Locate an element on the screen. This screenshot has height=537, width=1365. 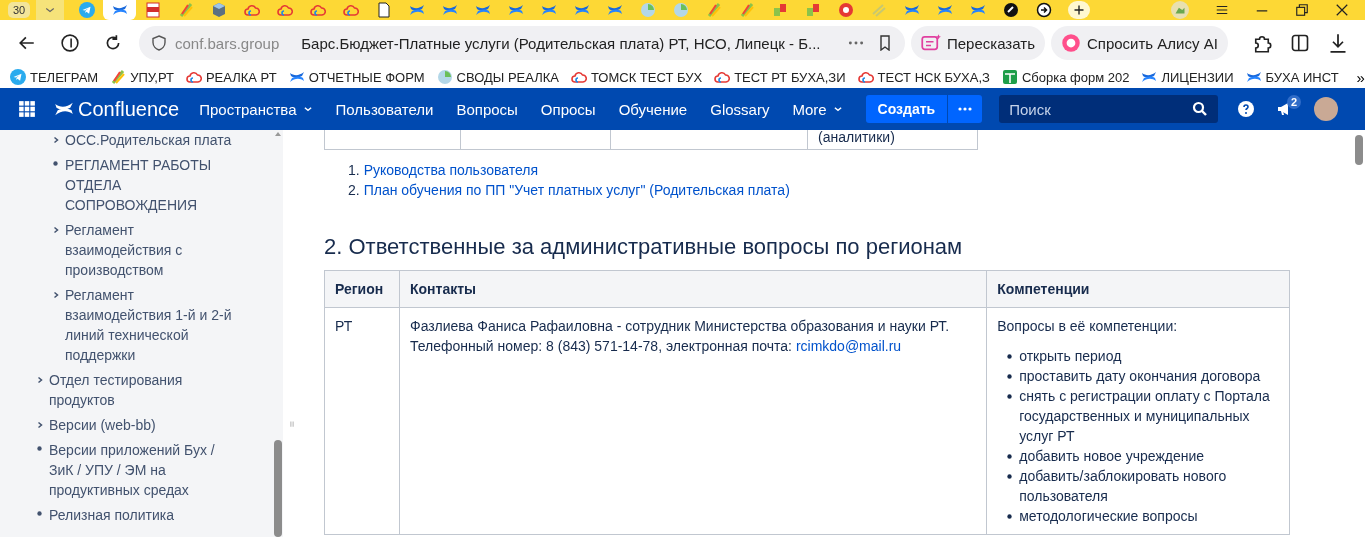
sidebar-item: РЕГЛАМЕНТ РАБОТЫ ОТДЕЛА СОПРОВОЖДЕНИЯ is located at coordinates (153, 185).